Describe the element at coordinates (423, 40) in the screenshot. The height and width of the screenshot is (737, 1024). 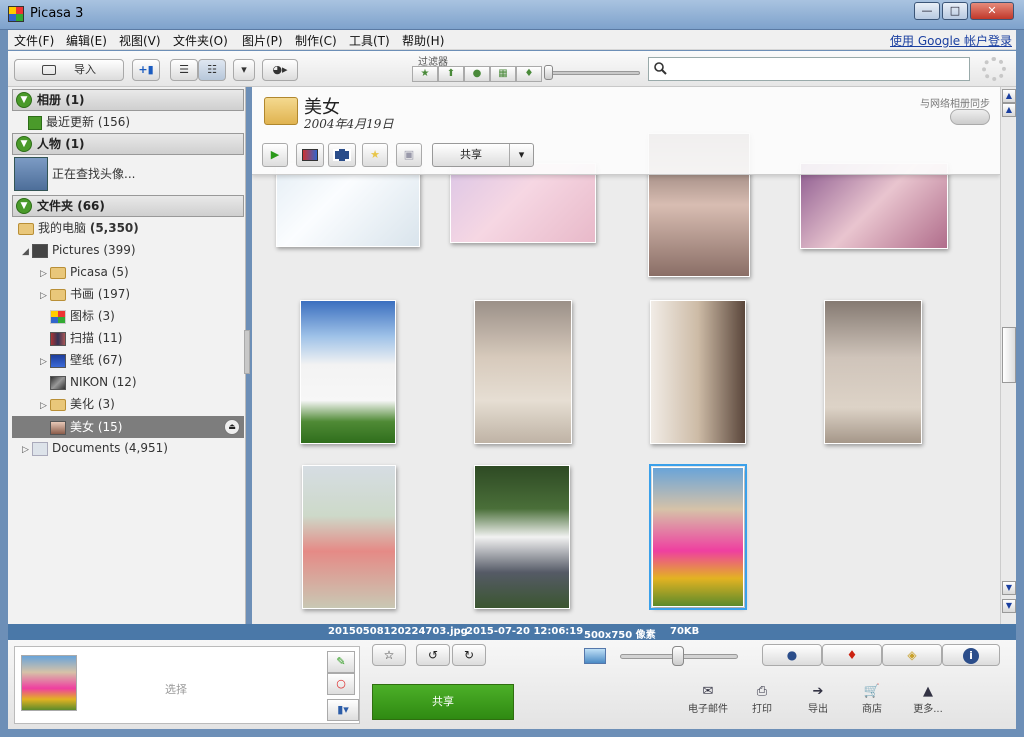
I see `menu-help: 帮助(H)` at that location.